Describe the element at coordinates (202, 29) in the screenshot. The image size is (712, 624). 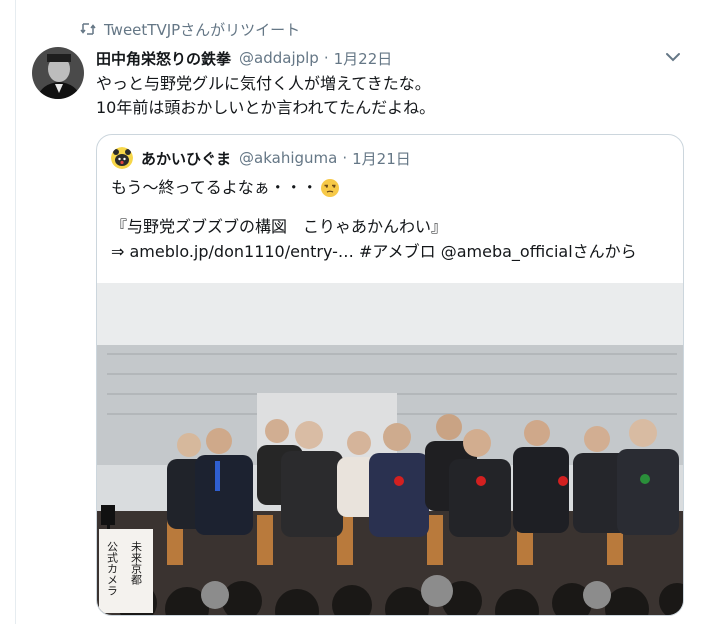
I see `retweet-text: TweetTVJPさんがリツイート` at that location.